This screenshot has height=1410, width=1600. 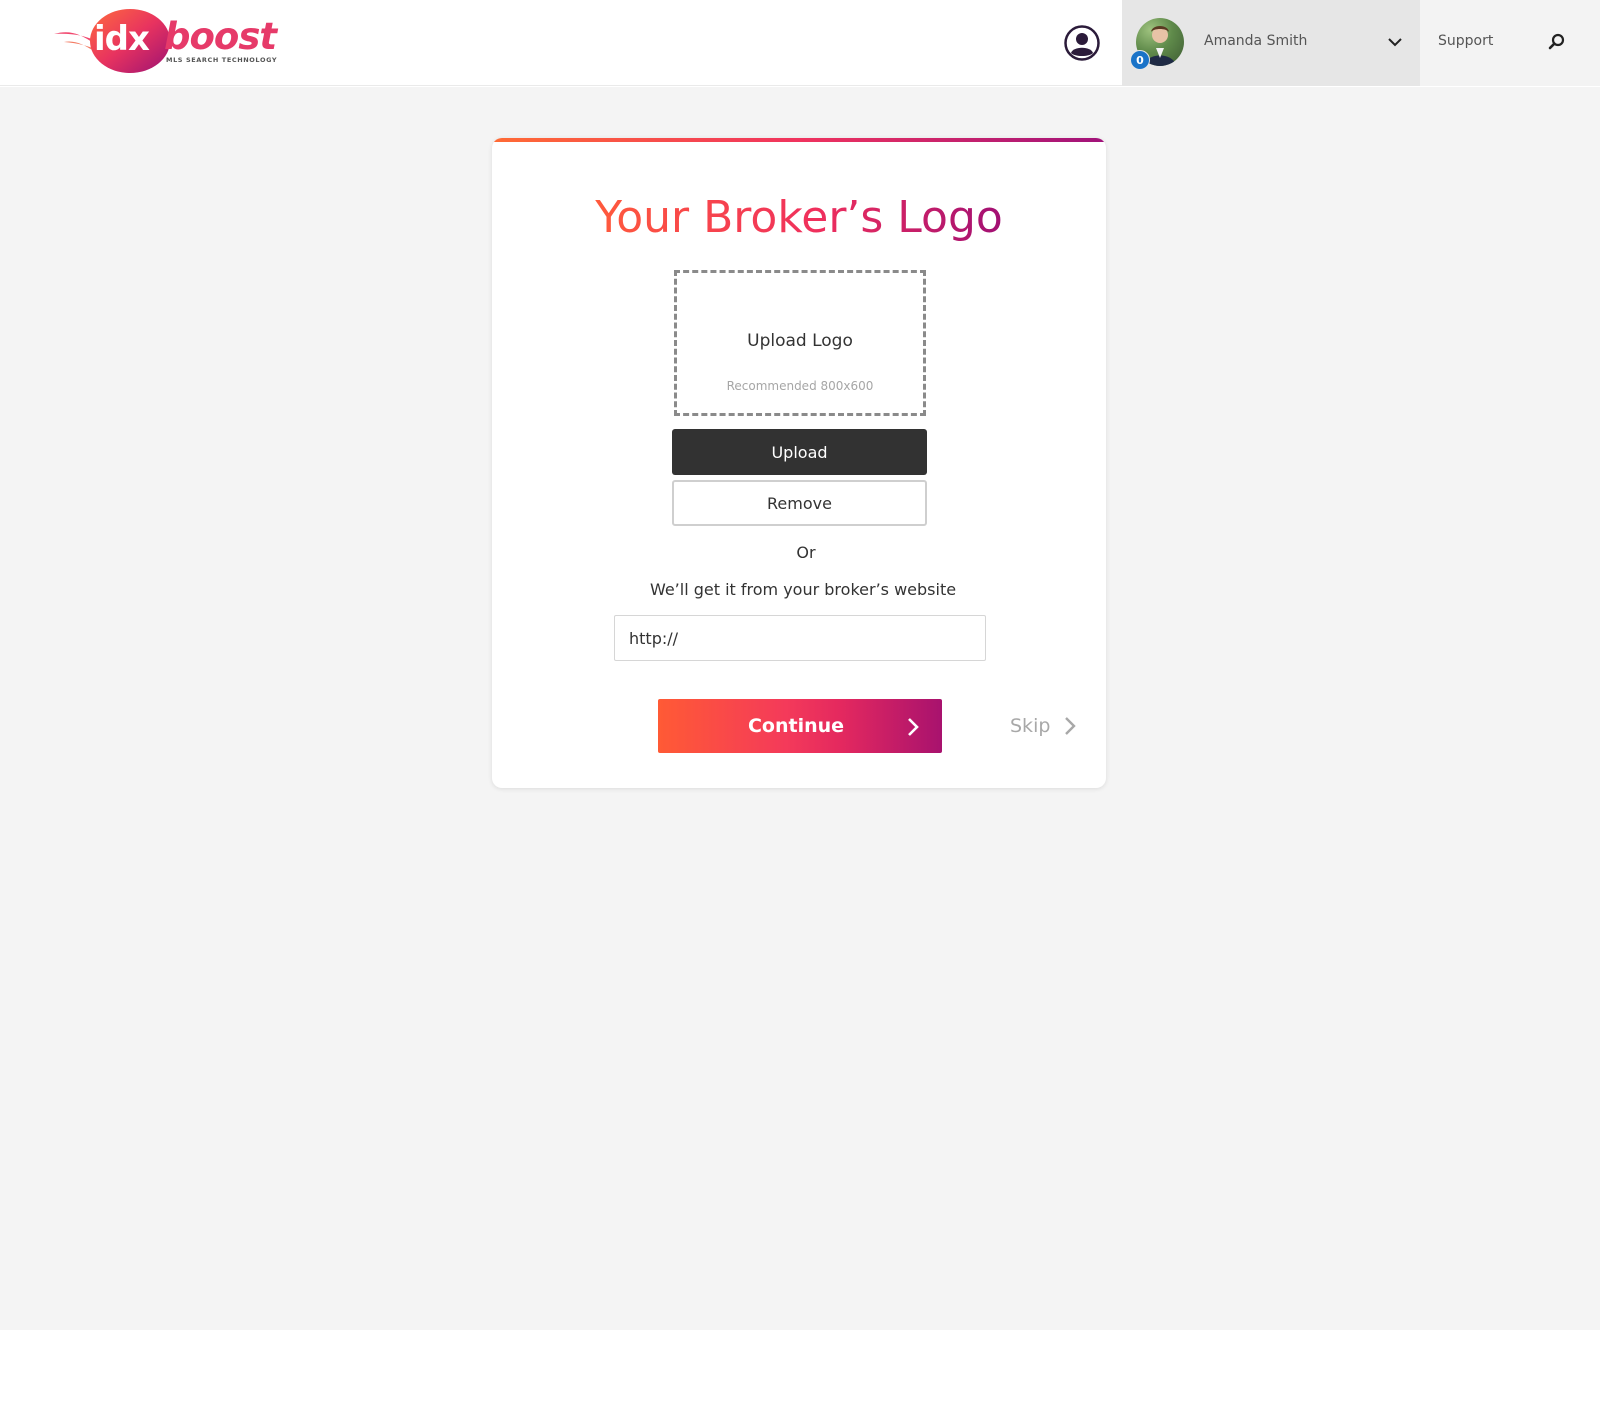 What do you see at coordinates (222, 60) in the screenshot?
I see `logo-tagline: MLS SEARCH TECHNOLOGY` at bounding box center [222, 60].